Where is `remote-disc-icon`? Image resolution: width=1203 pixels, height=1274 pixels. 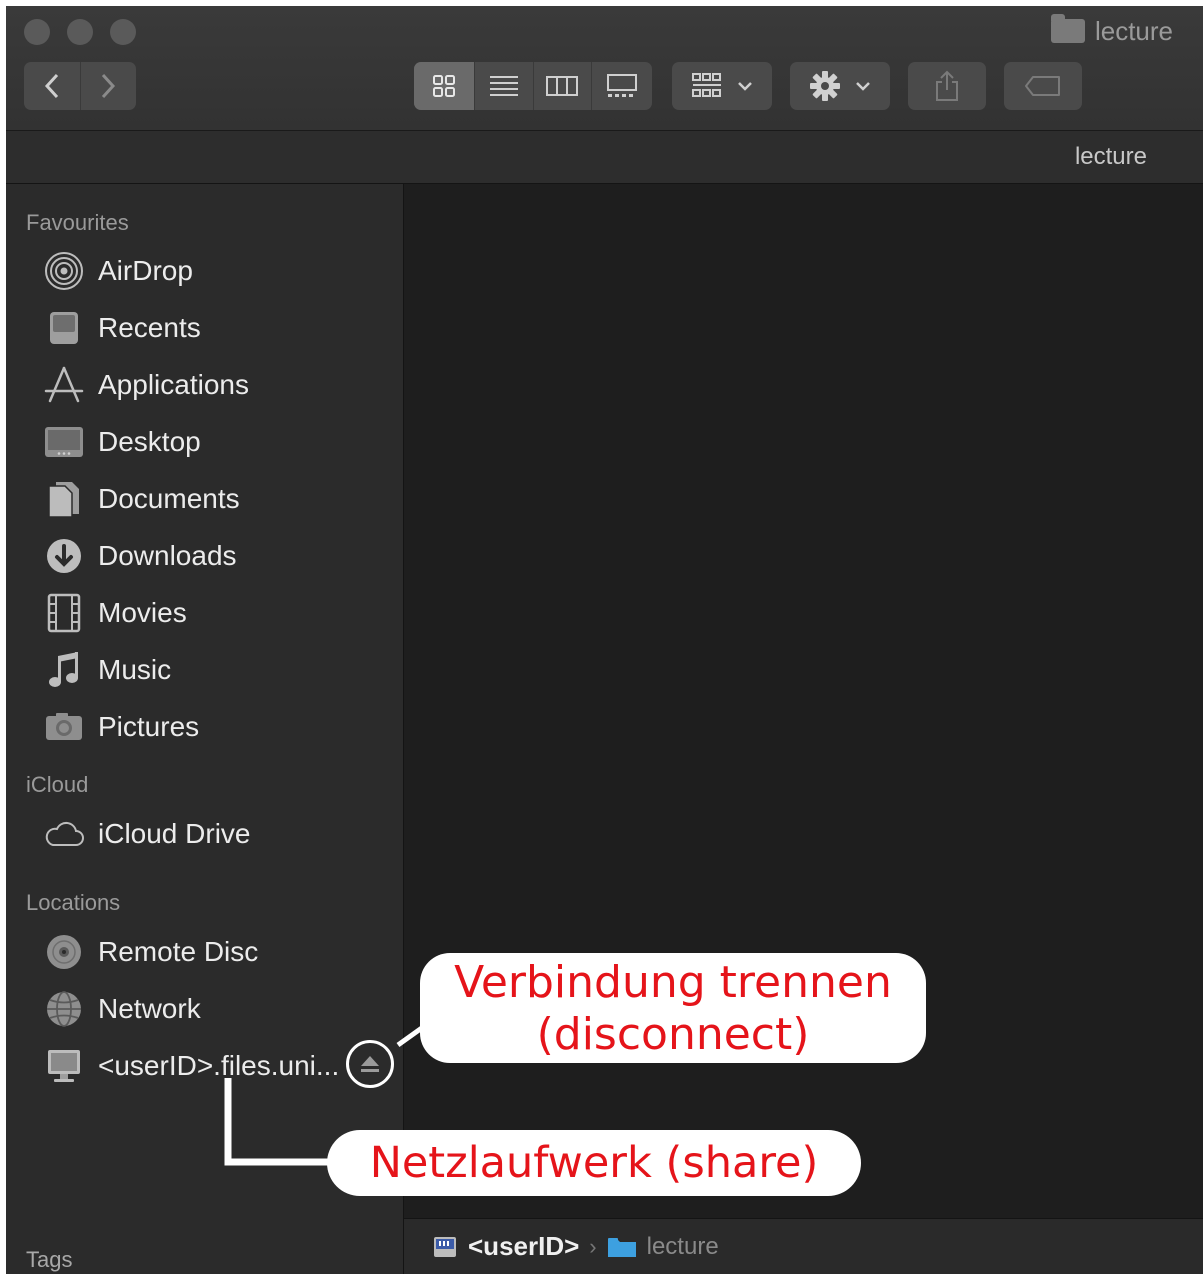 remote-disc-icon is located at coordinates (64, 952).